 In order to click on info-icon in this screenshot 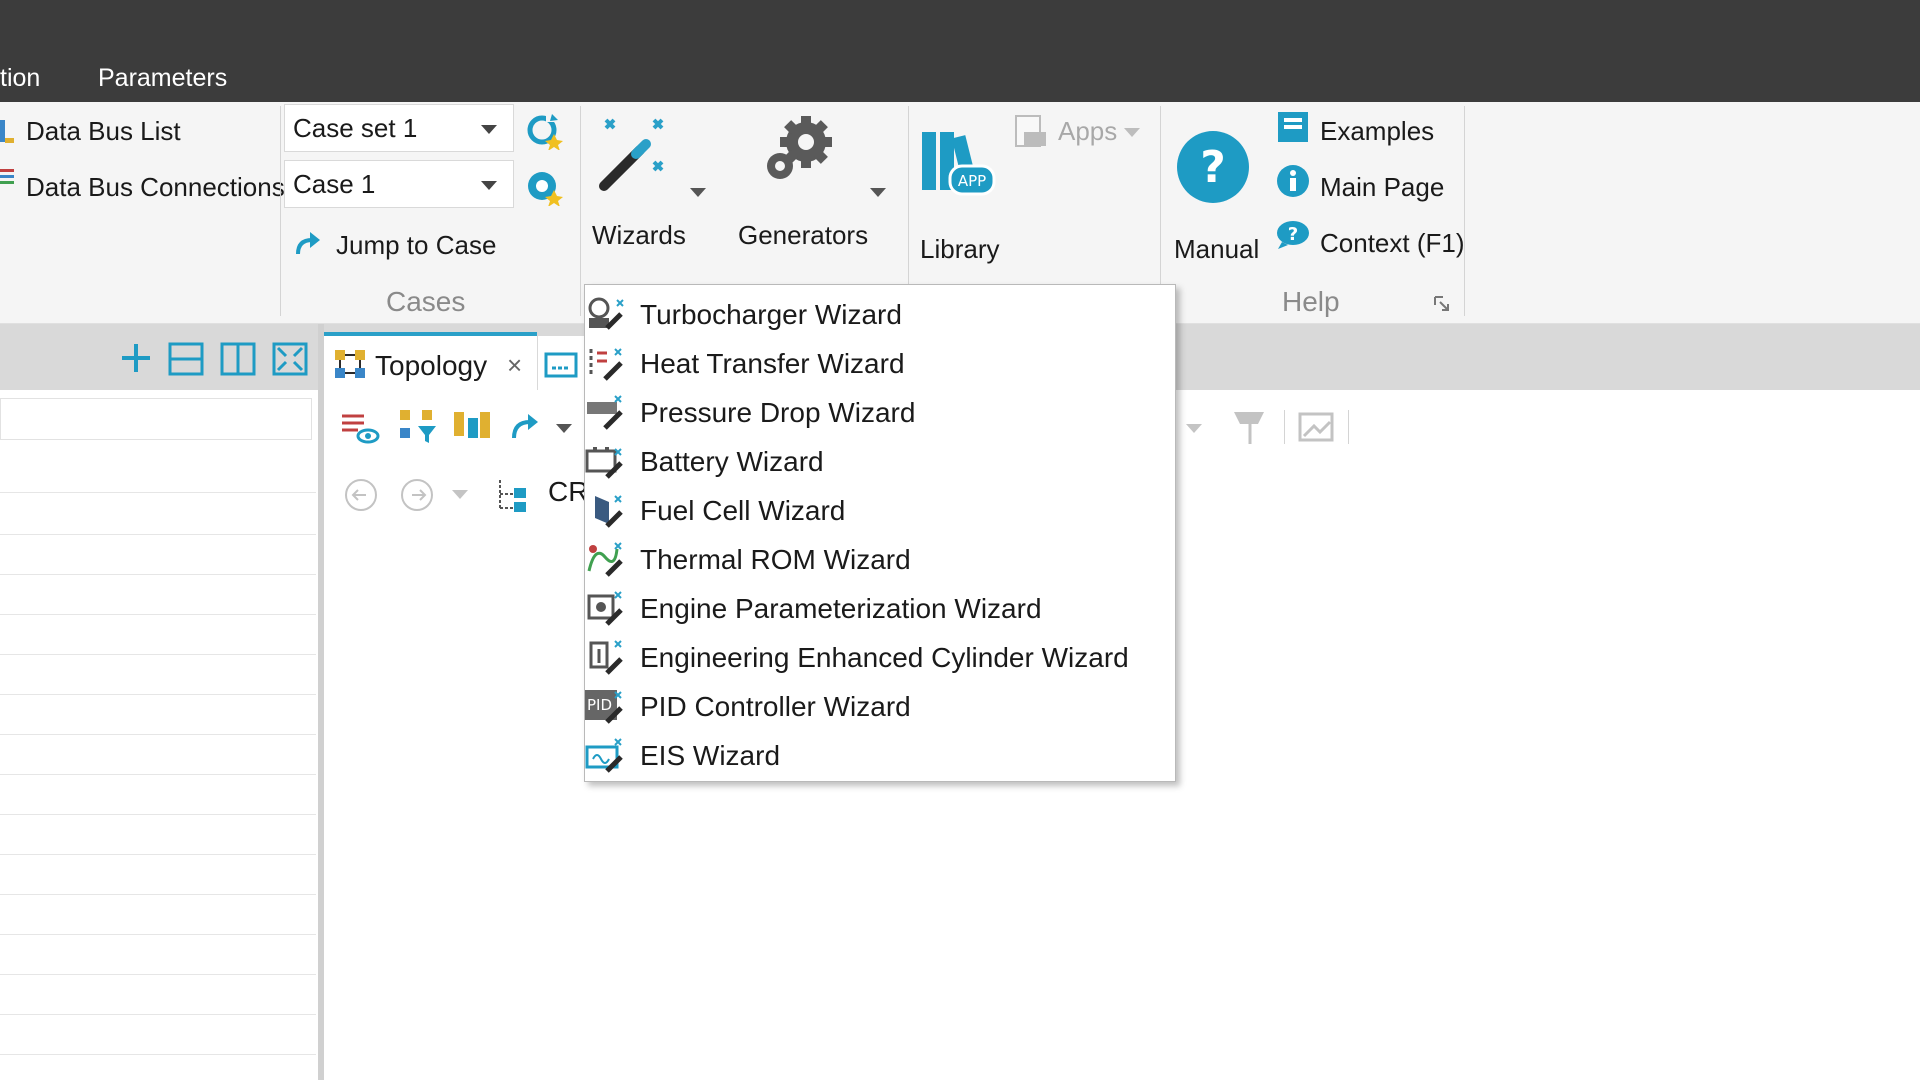, I will do `click(1293, 181)`.